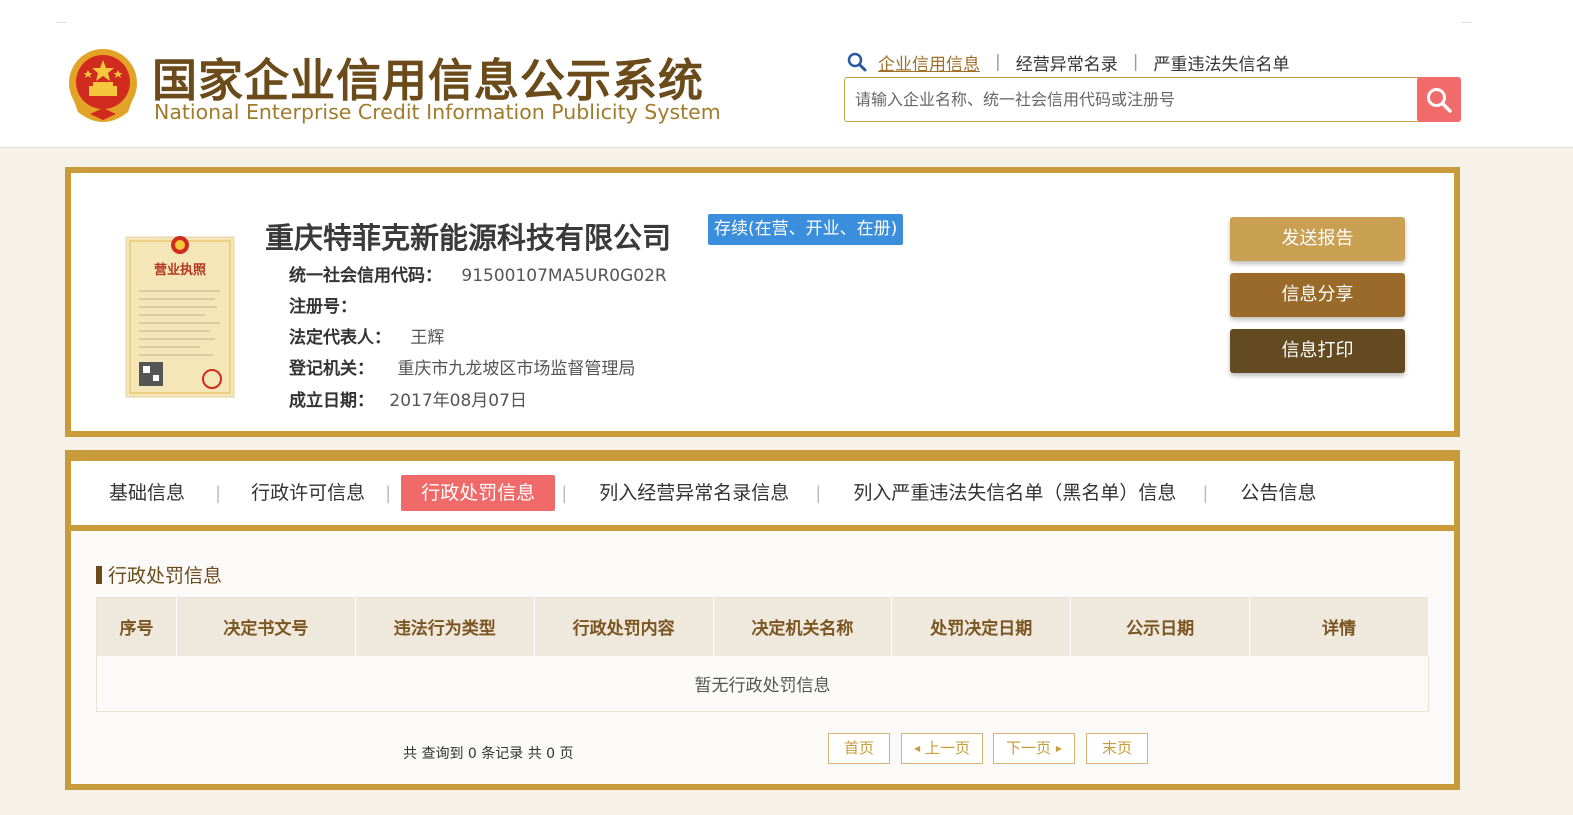 Image resolution: width=1573 pixels, height=815 pixels. What do you see at coordinates (564, 276) in the screenshot?
I see `info-value: 91500107MA5UR0G02R` at bounding box center [564, 276].